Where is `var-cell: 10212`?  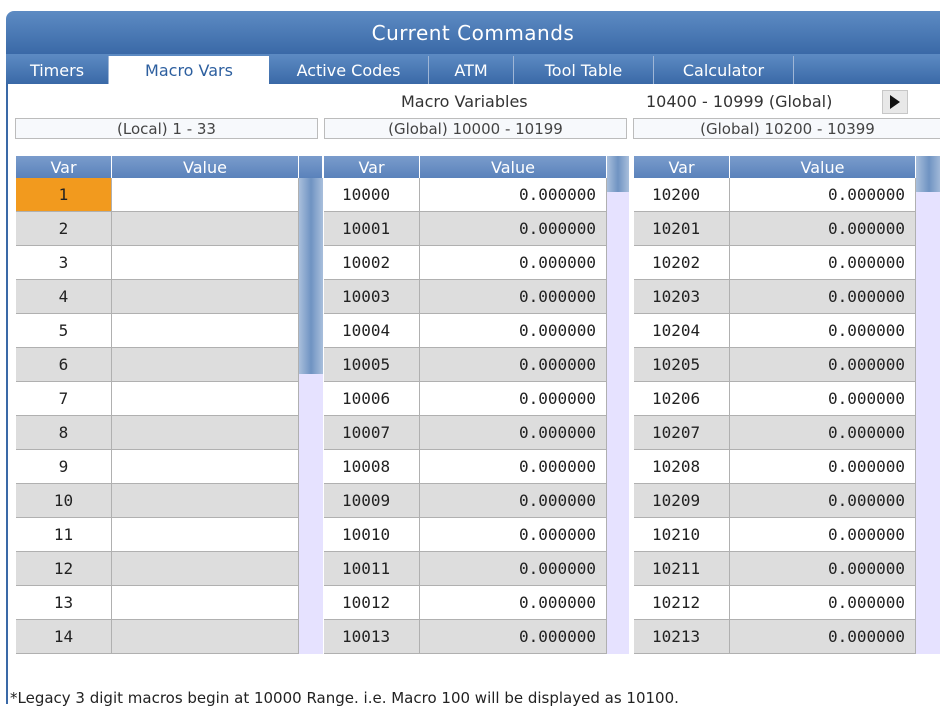 var-cell: 10212 is located at coordinates (682, 602).